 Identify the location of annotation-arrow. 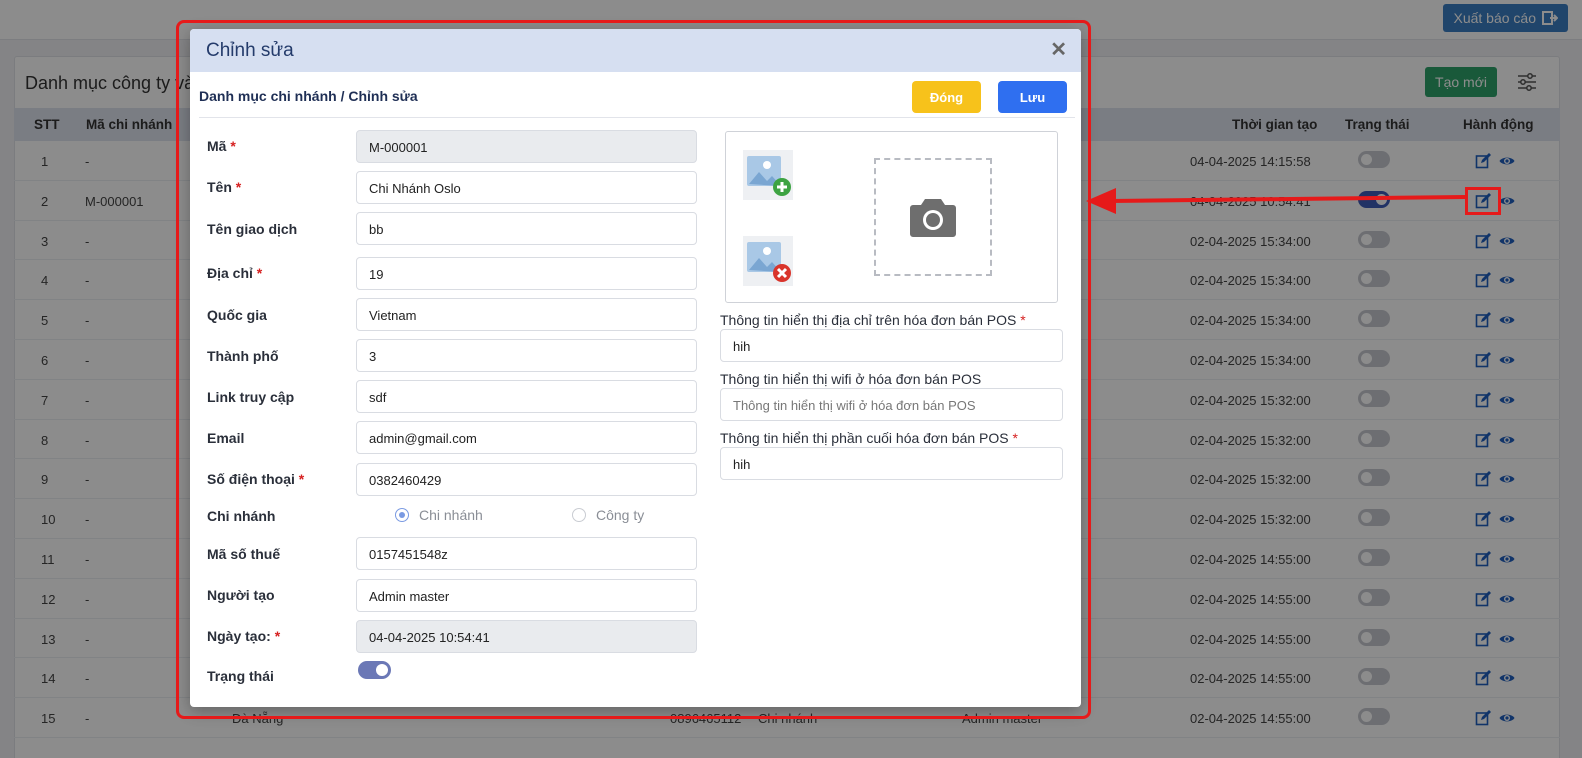
(1276, 201).